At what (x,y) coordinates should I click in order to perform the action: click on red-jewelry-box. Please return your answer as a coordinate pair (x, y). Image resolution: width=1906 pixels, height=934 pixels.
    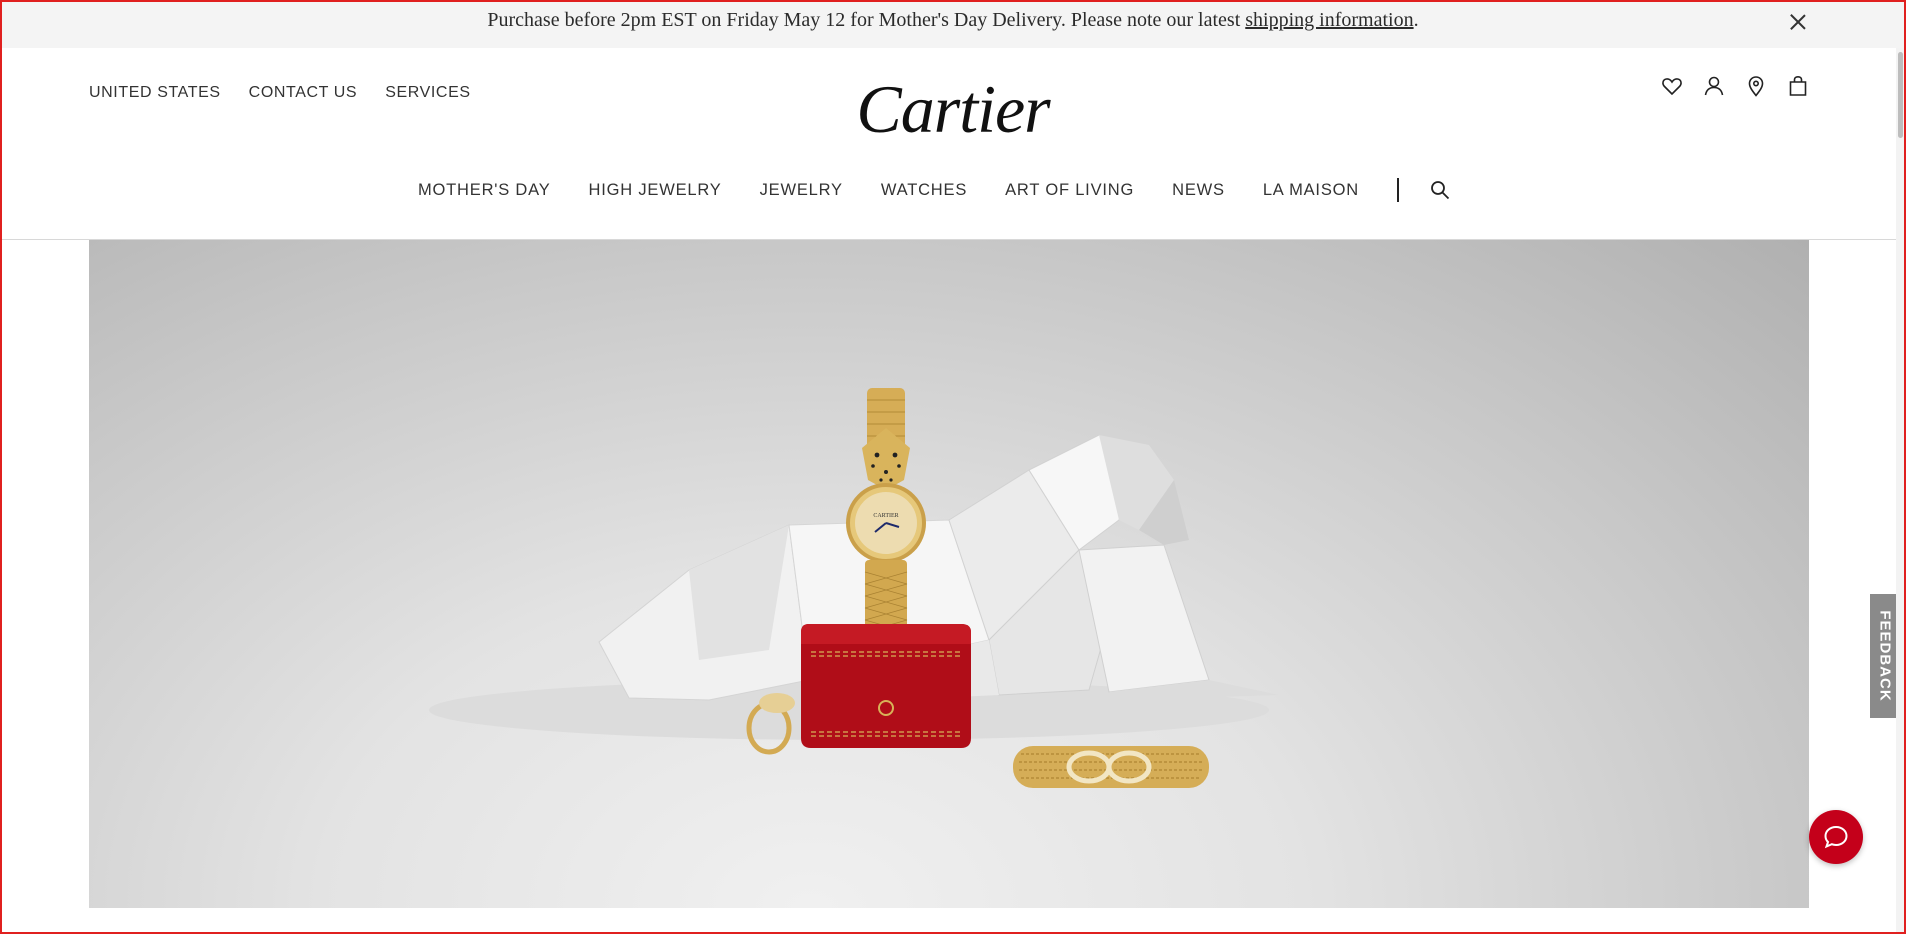
    Looking at the image, I should click on (886, 686).